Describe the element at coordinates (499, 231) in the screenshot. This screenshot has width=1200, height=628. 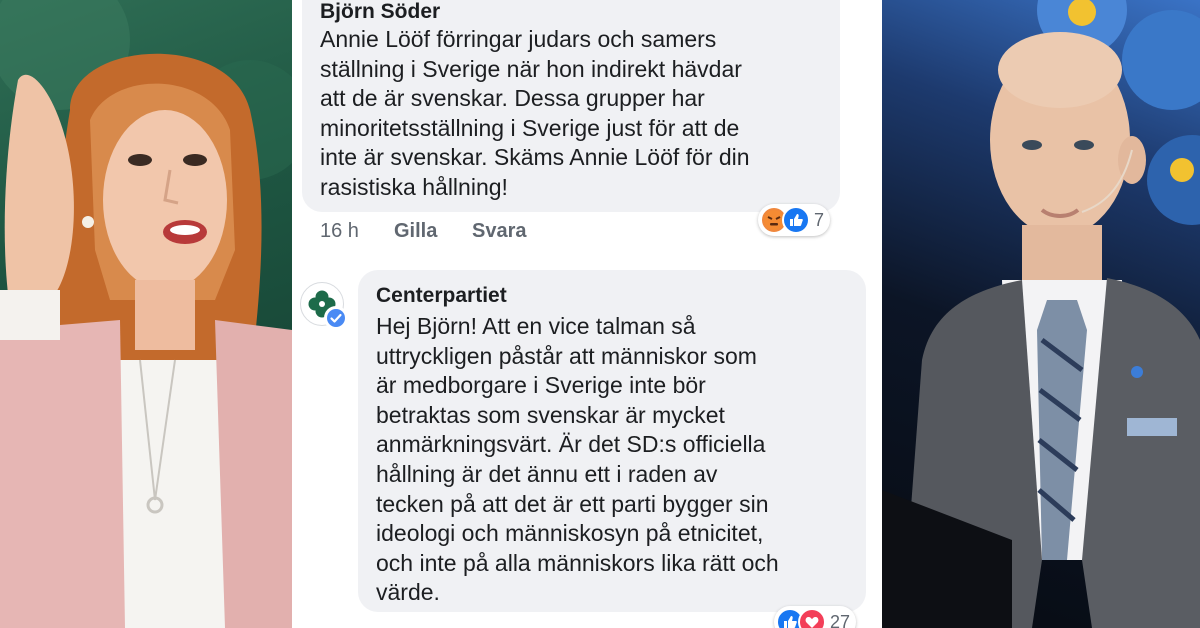
I see `reply-button: Svara` at that location.